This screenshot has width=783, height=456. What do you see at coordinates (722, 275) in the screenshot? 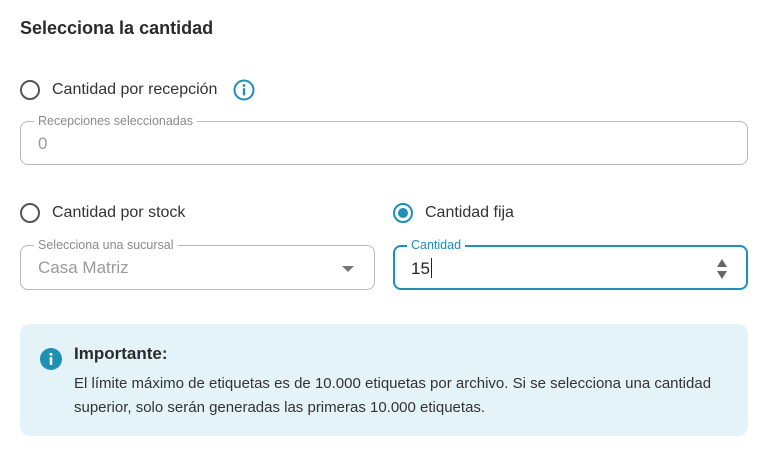
I see `stepper-down-icon` at bounding box center [722, 275].